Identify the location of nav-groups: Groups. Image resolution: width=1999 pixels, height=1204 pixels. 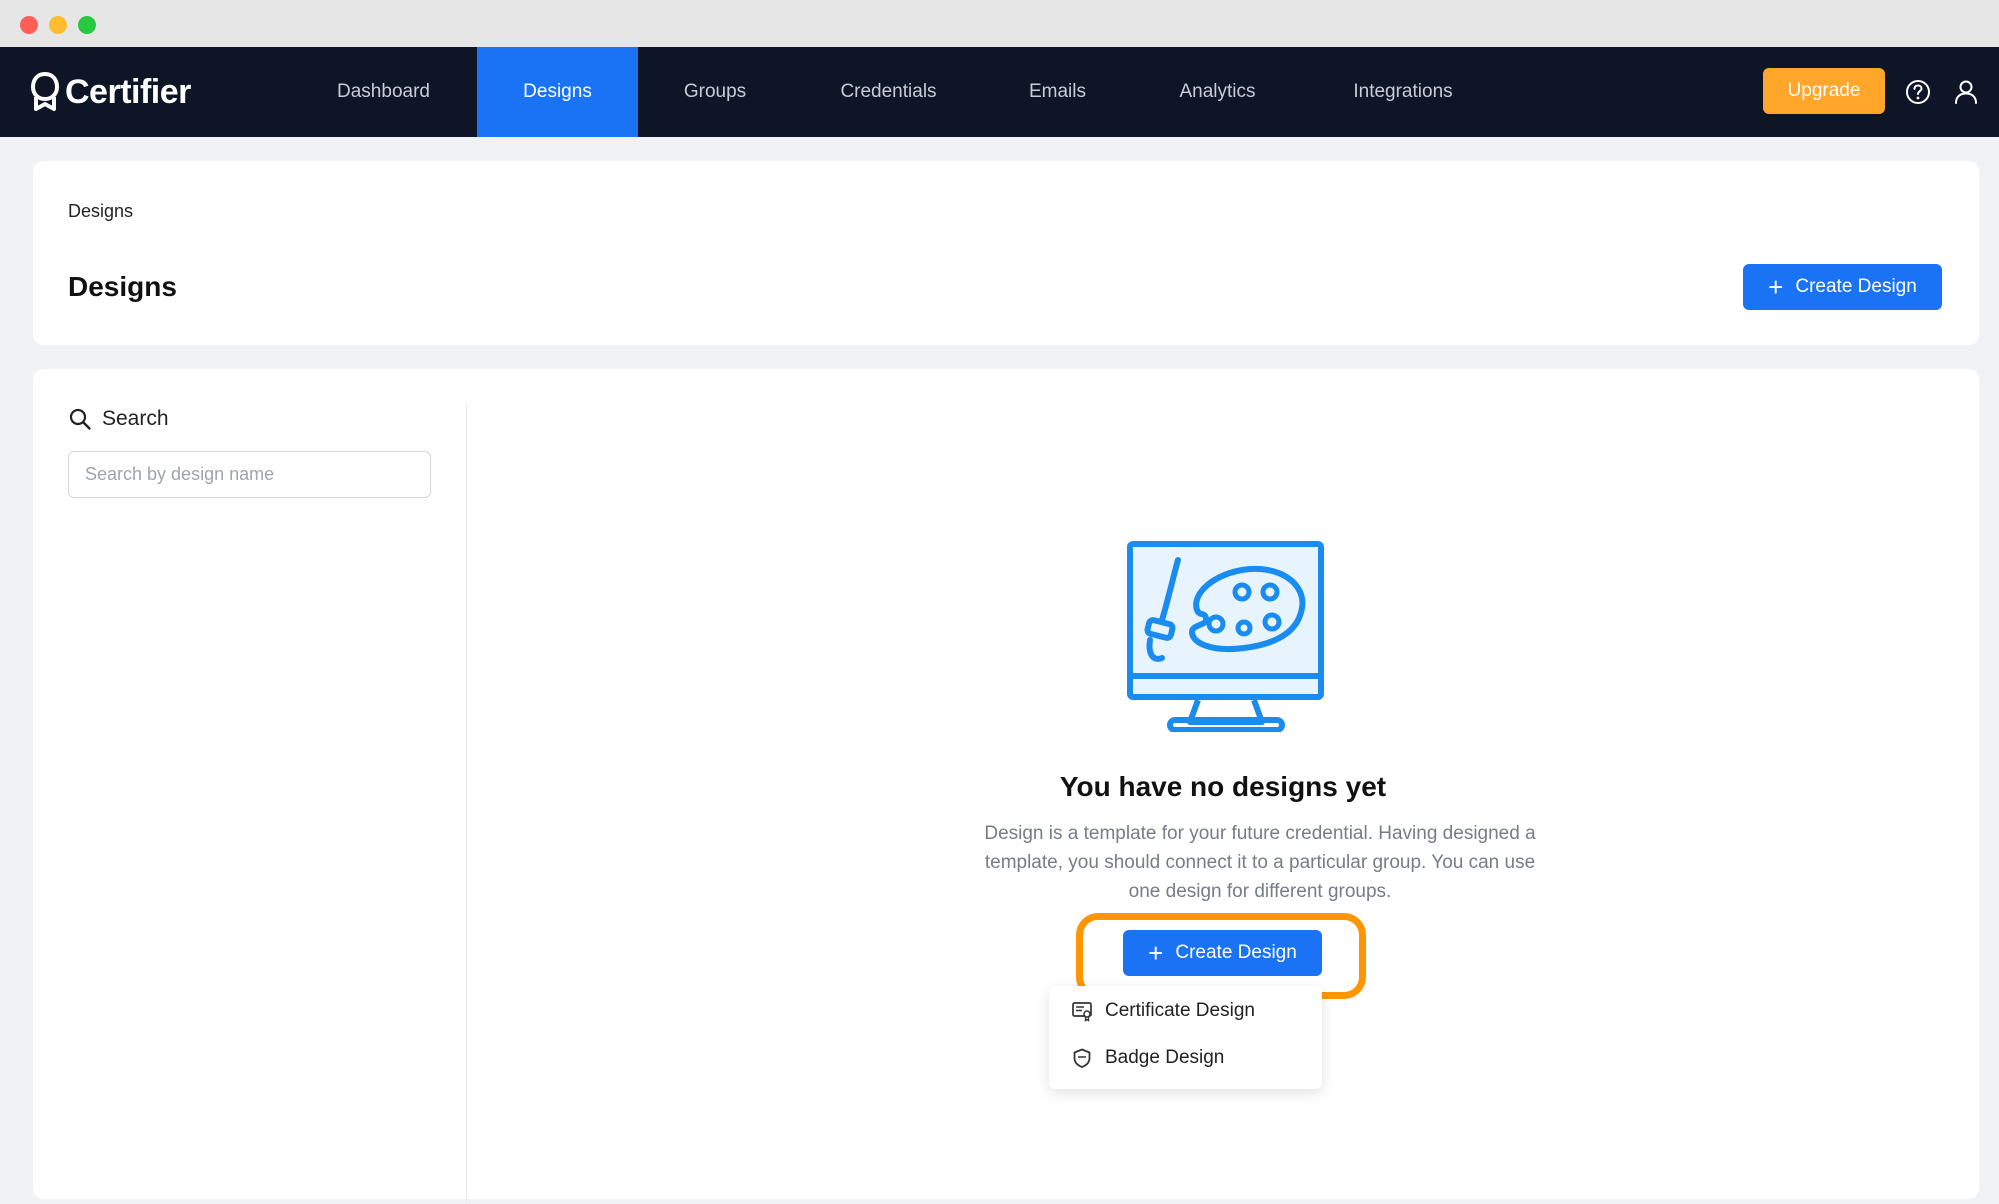
(715, 92).